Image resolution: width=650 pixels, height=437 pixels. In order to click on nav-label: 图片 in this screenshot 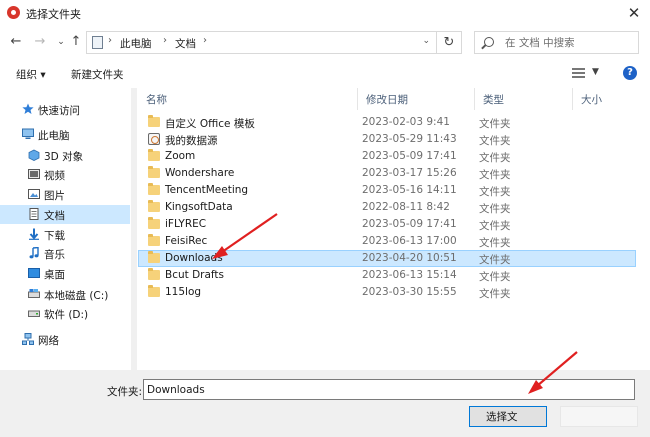, I will do `click(54, 196)`.